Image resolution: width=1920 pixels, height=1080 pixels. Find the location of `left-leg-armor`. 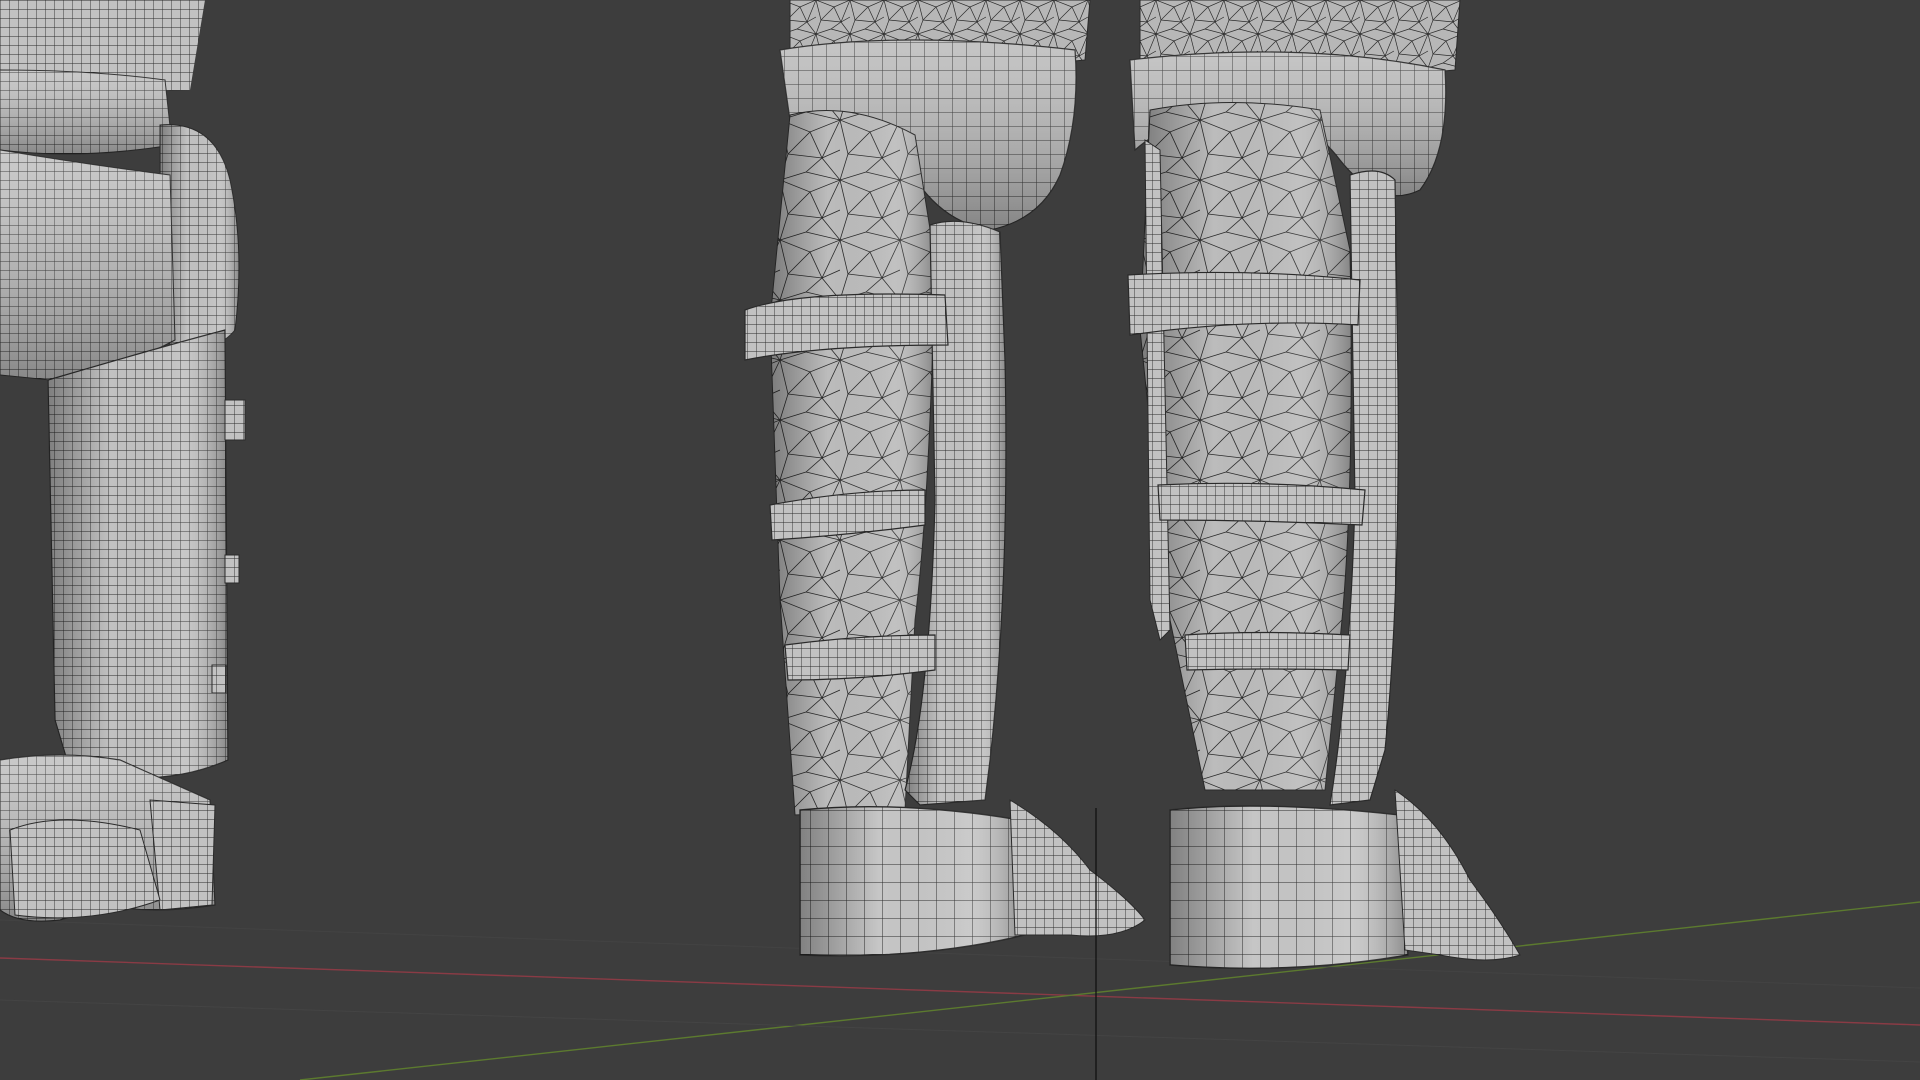

left-leg-armor is located at coordinates (123, 461).